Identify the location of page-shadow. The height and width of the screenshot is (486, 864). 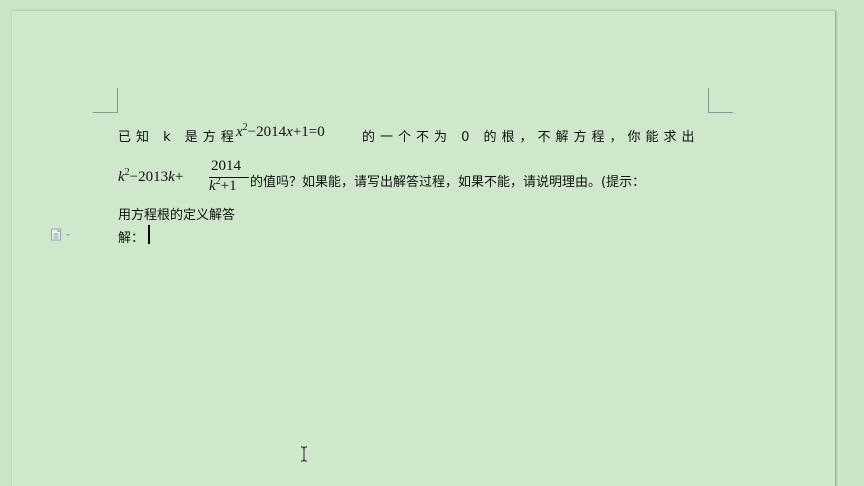
(836, 248).